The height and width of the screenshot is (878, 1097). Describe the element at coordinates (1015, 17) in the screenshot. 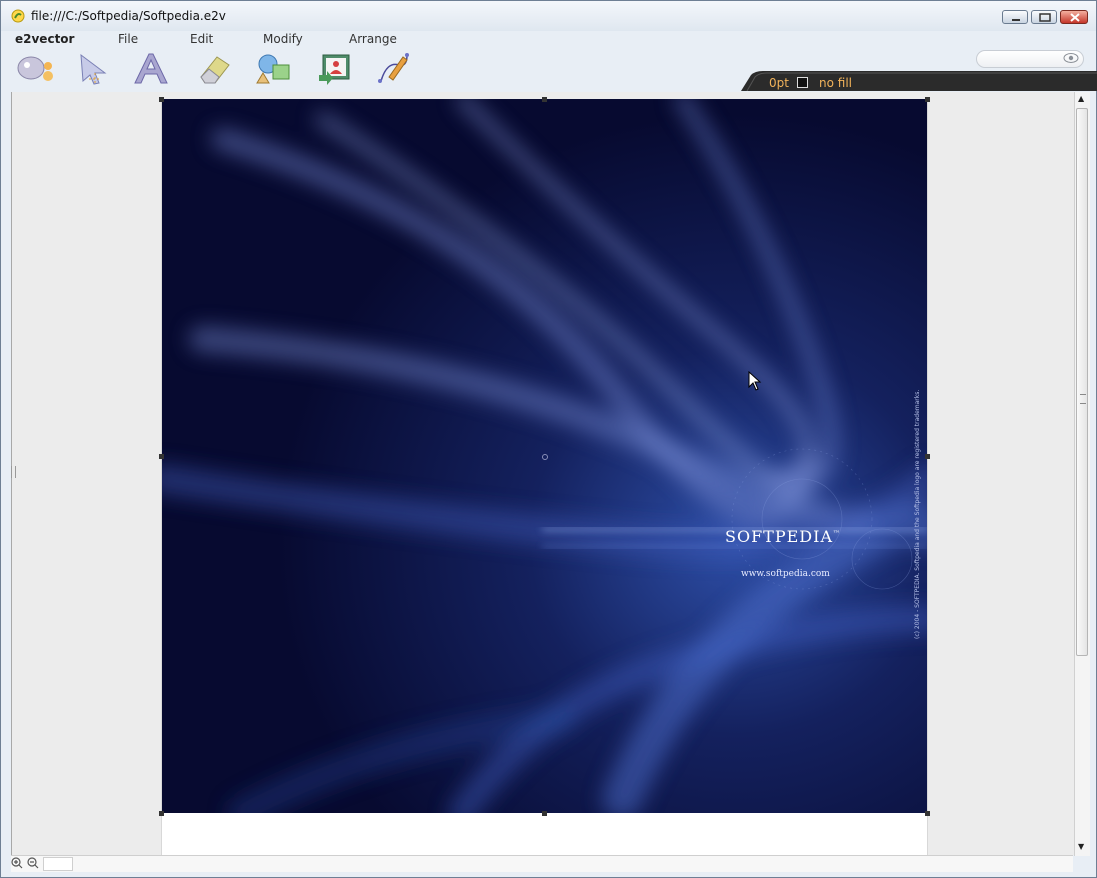

I see `minimize-button` at that location.